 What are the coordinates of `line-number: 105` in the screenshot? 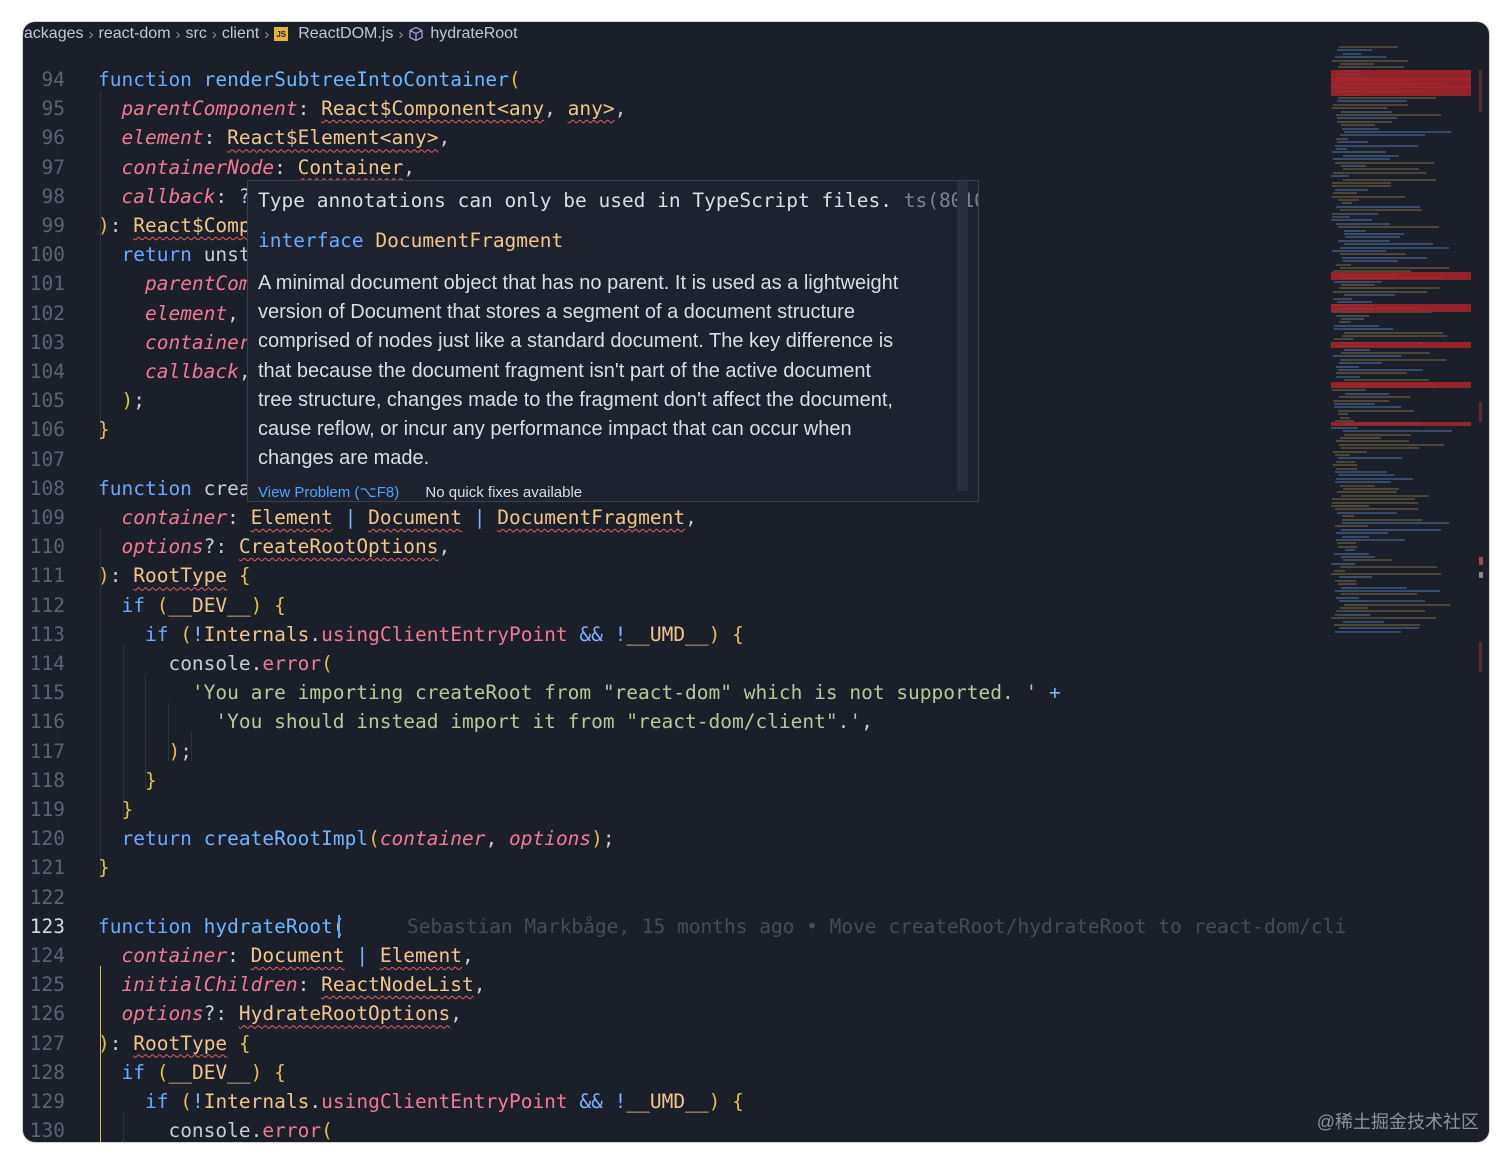 It's located at (47, 401).